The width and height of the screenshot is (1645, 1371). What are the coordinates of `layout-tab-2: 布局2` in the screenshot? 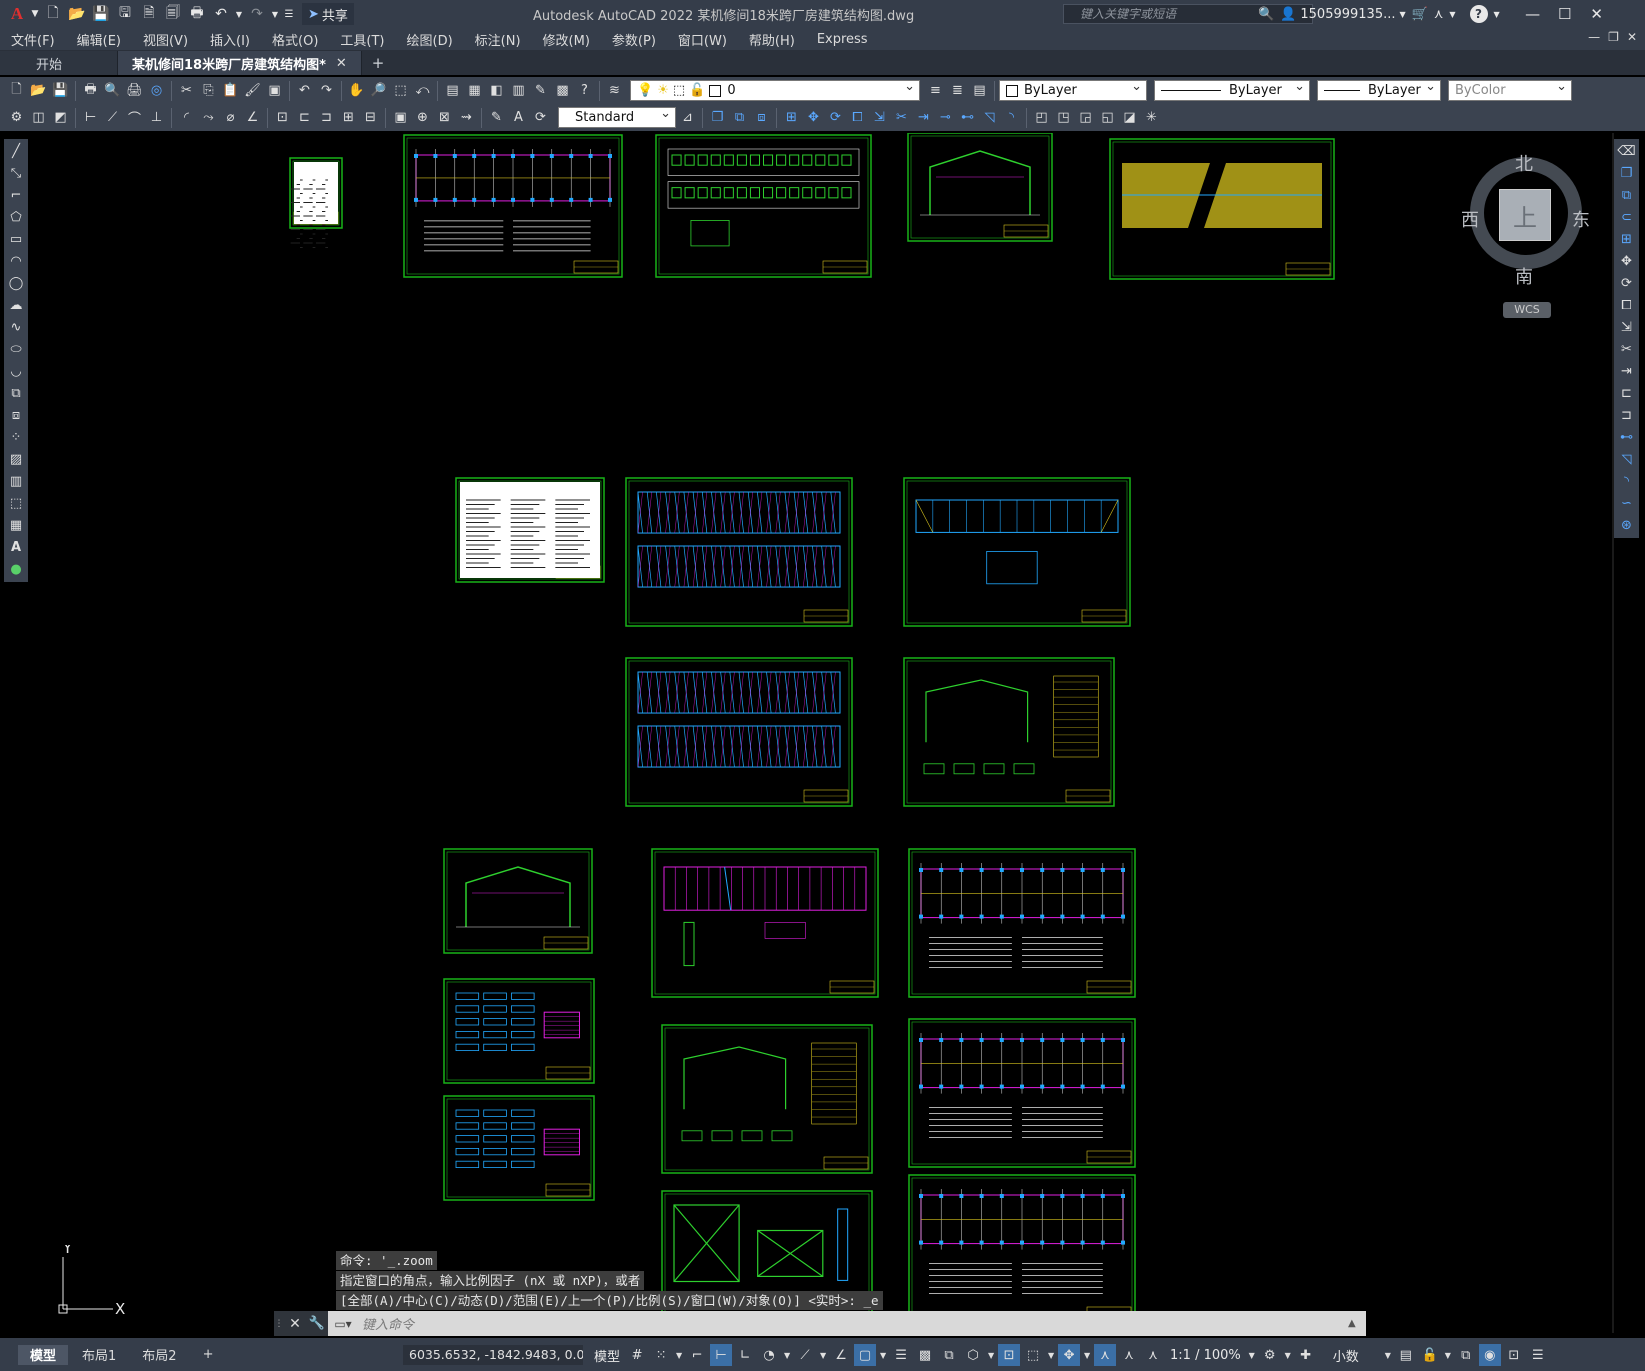 It's located at (159, 1355).